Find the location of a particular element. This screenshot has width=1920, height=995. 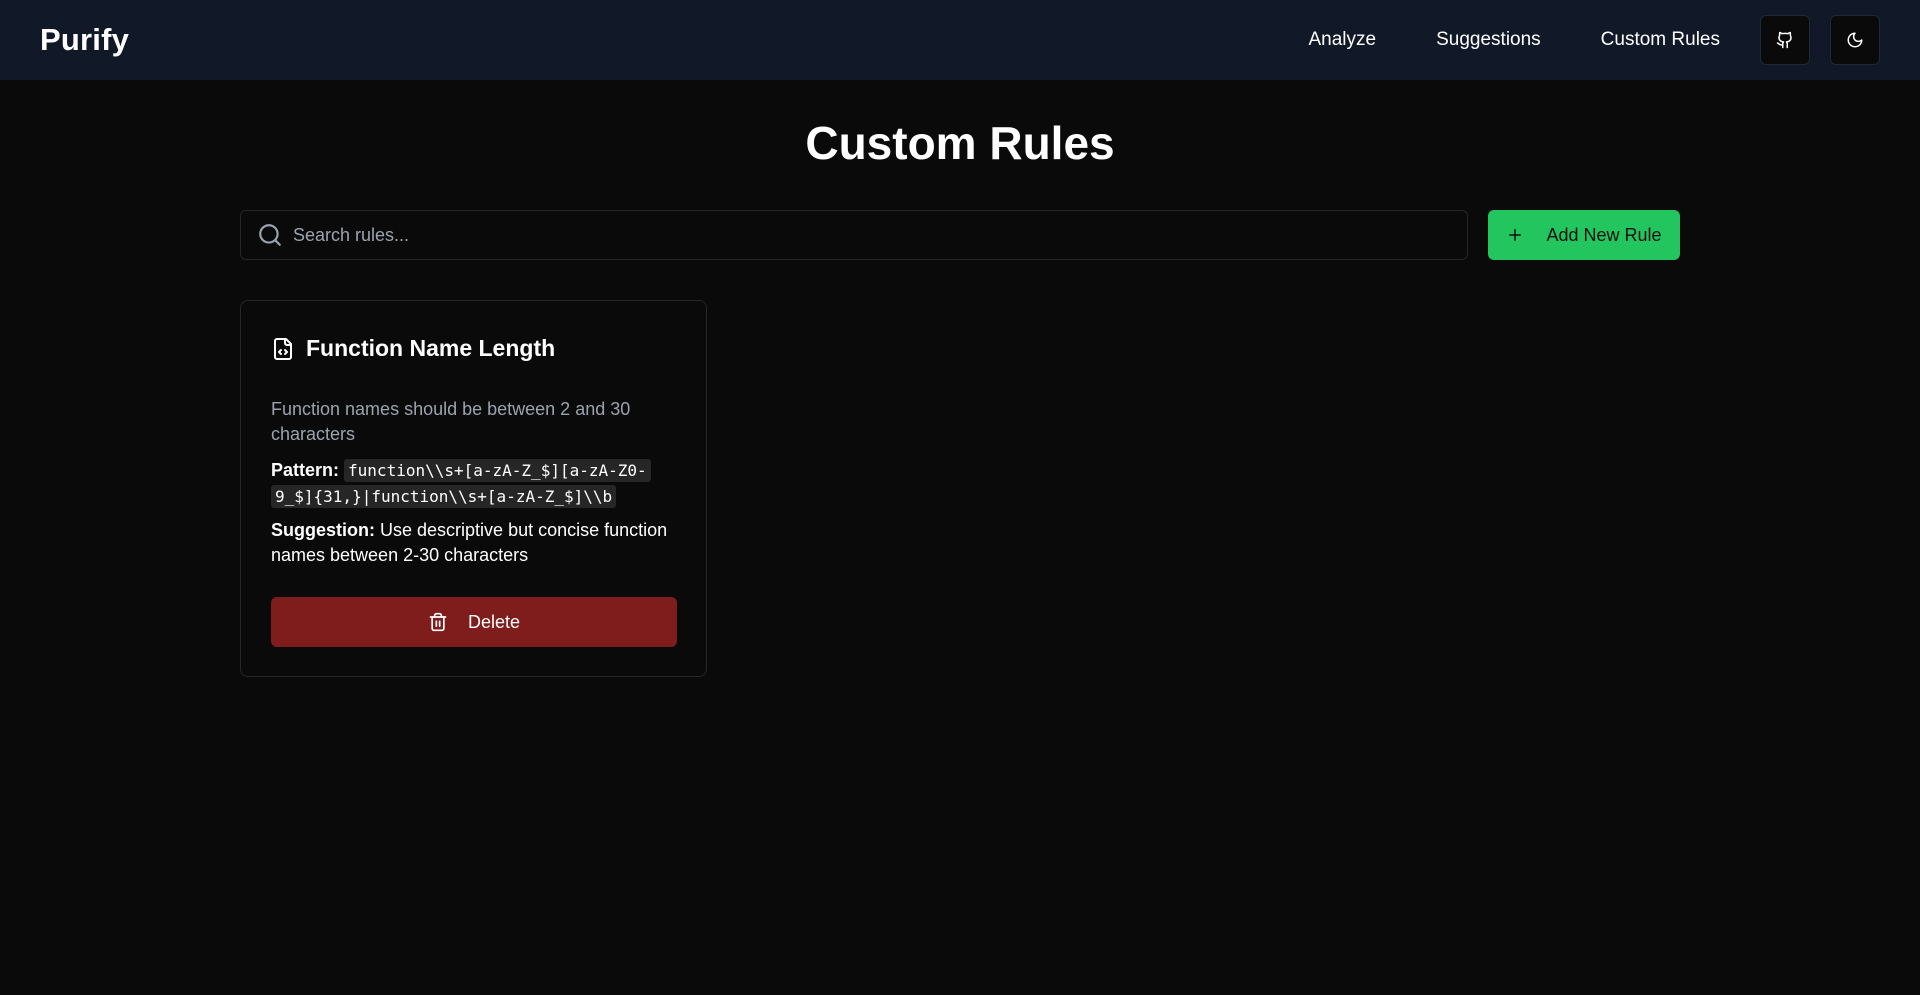

add-new-rule-label: Add New Rule is located at coordinates (1604, 234).